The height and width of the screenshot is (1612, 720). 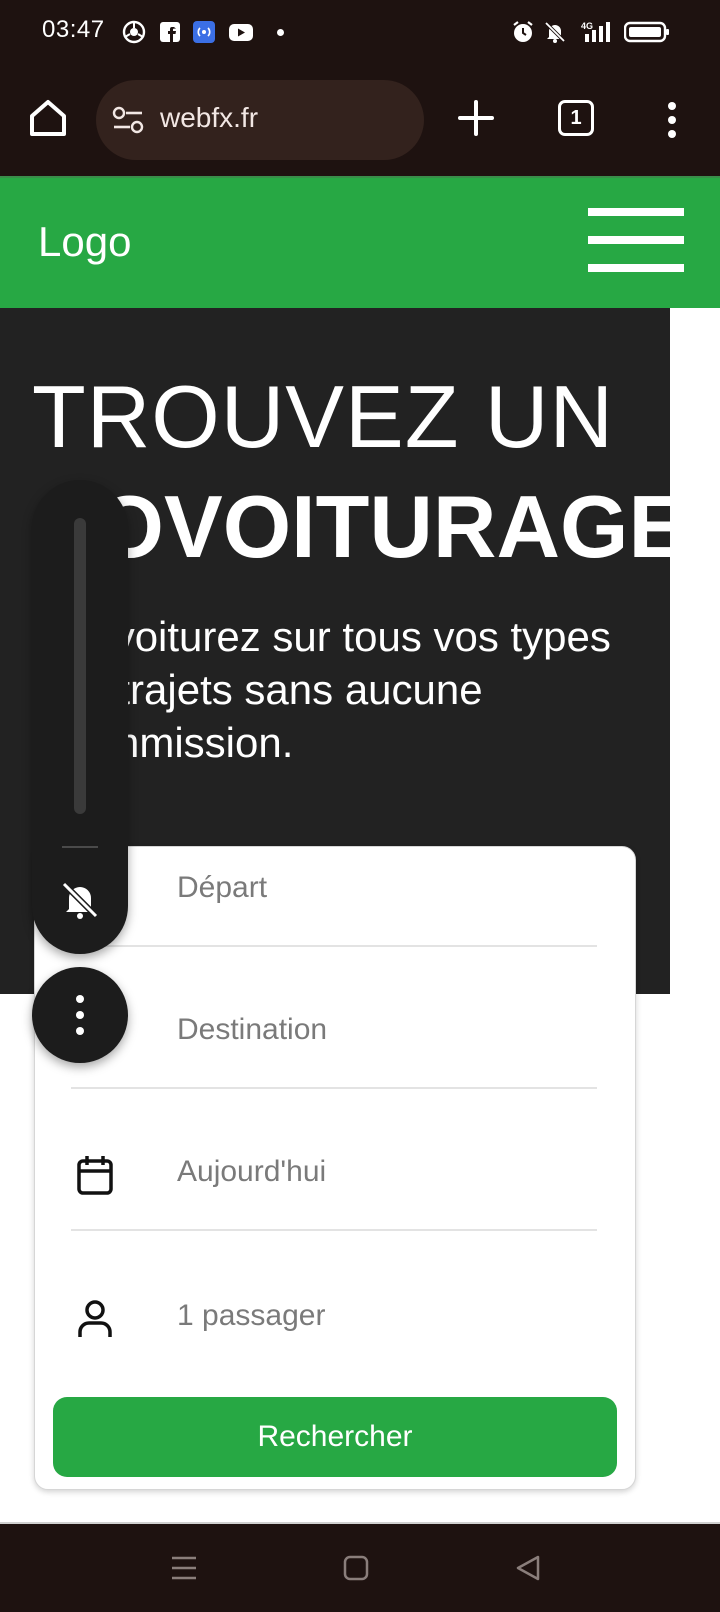 I want to click on back-triangle-icon, so click(x=528, y=1568).